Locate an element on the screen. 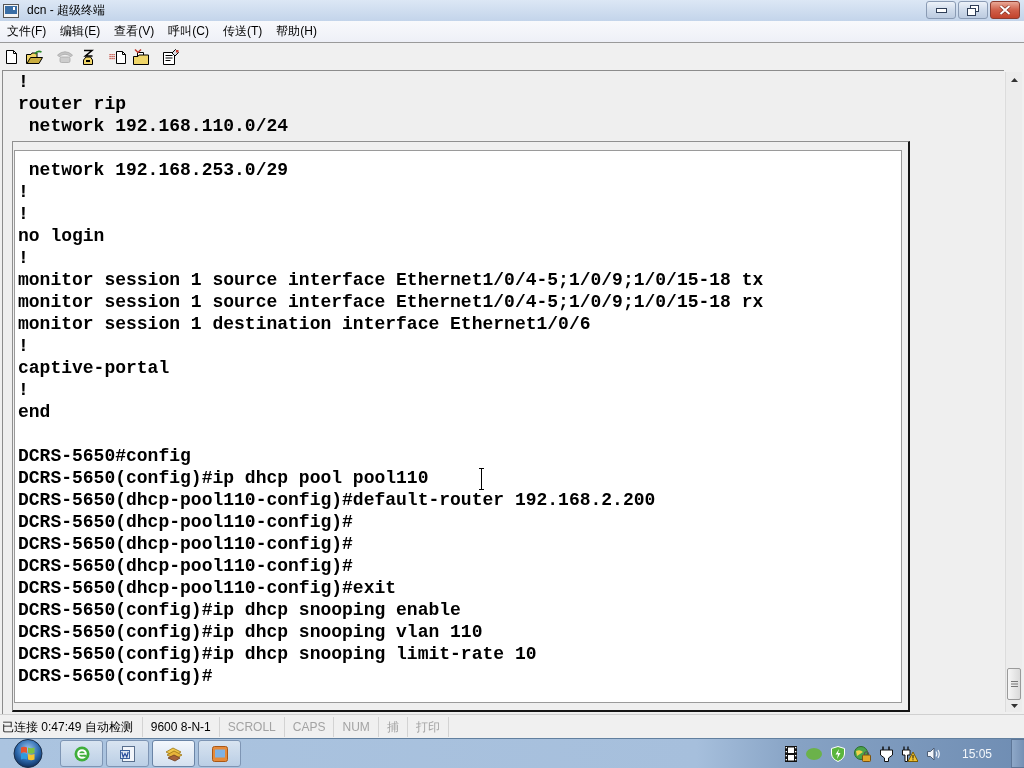 The image size is (1024, 768). terminal-line: router rip is located at coordinates (72, 104).